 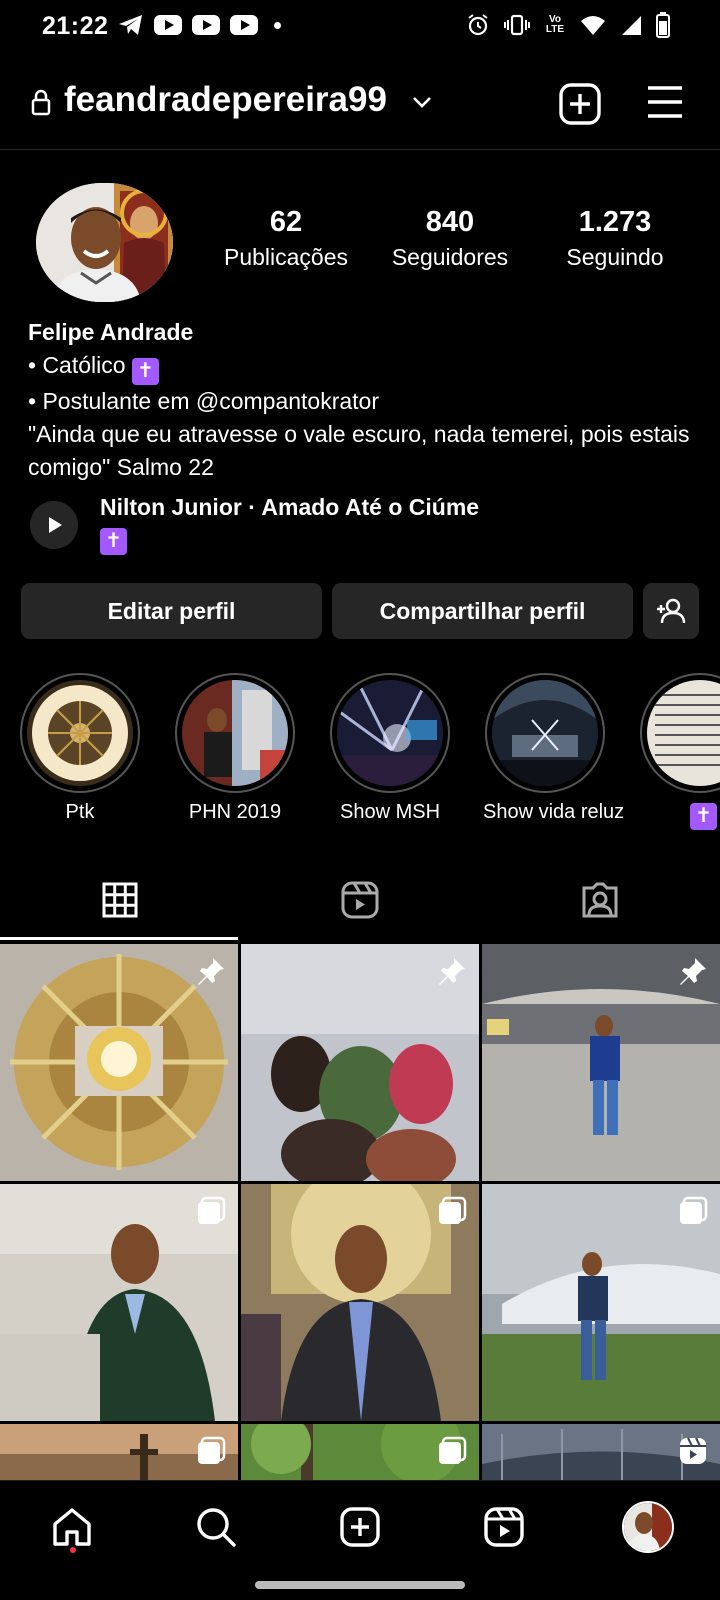 I want to click on system-icons: Vo LTE, so click(x=568, y=25).